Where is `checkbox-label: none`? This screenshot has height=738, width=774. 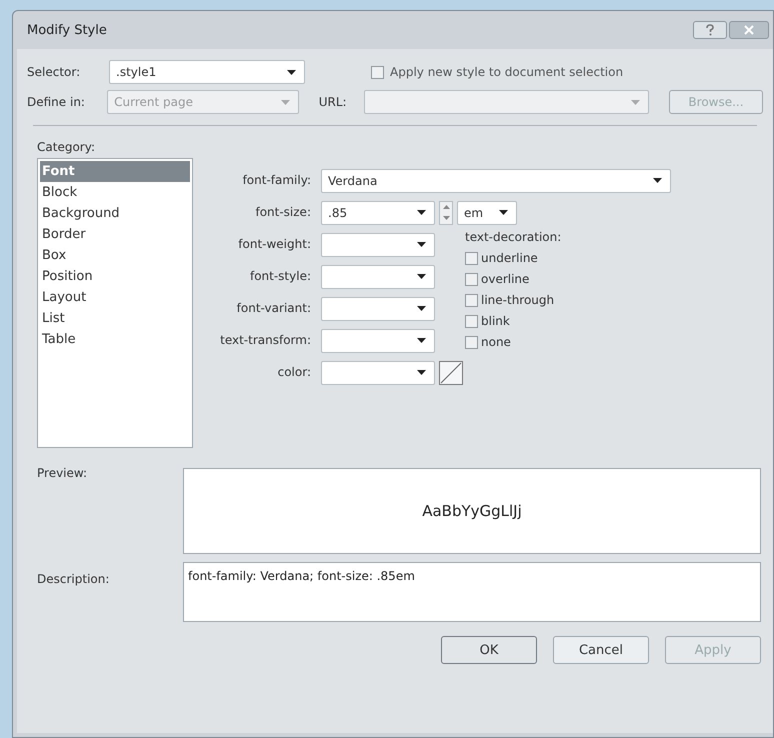
checkbox-label: none is located at coordinates (496, 342).